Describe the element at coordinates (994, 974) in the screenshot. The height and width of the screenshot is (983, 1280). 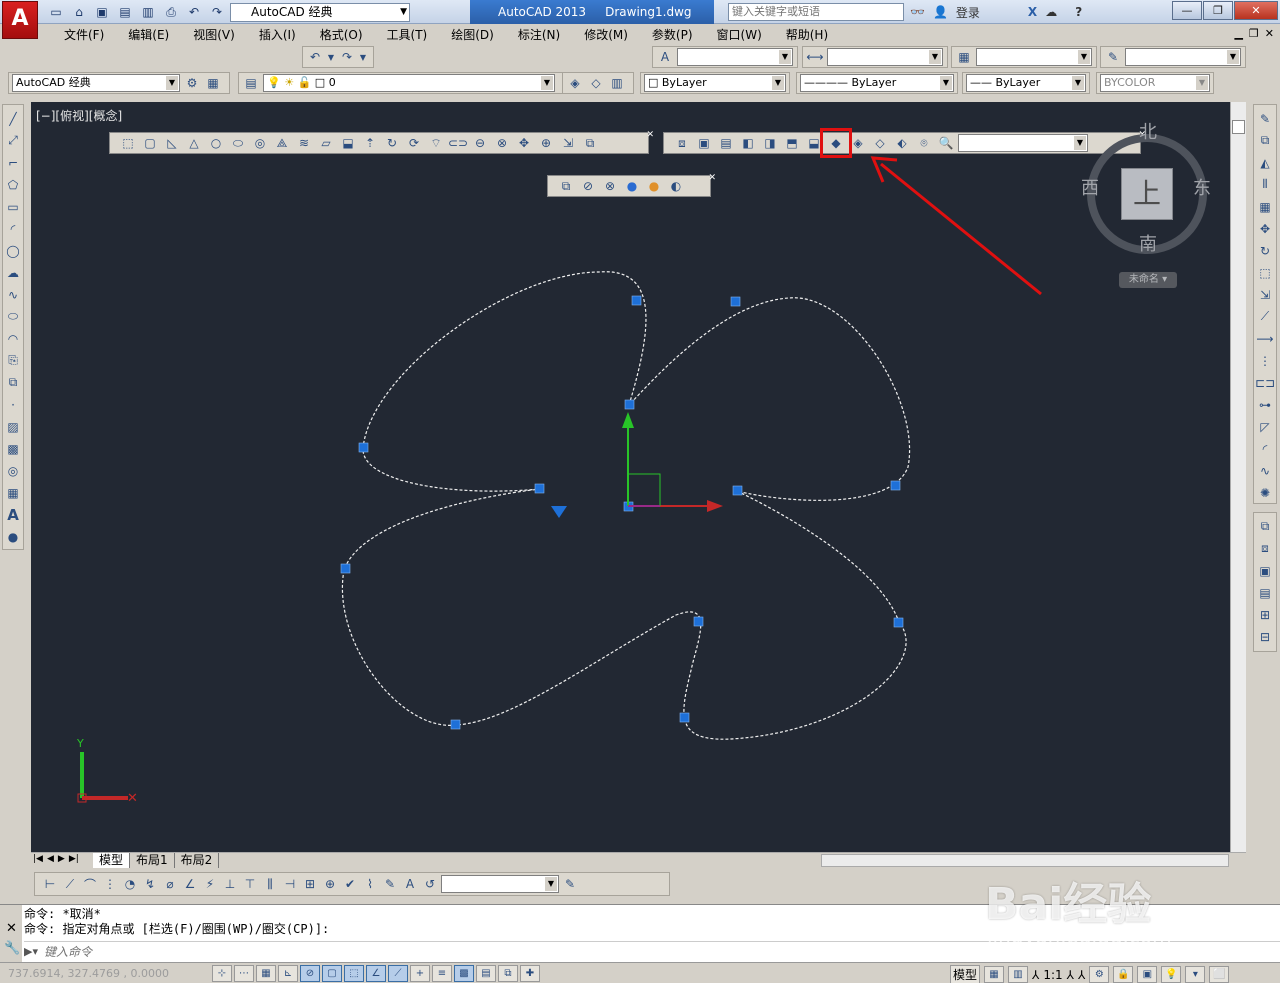
I see `quick-view-layouts-icon: ▦` at that location.